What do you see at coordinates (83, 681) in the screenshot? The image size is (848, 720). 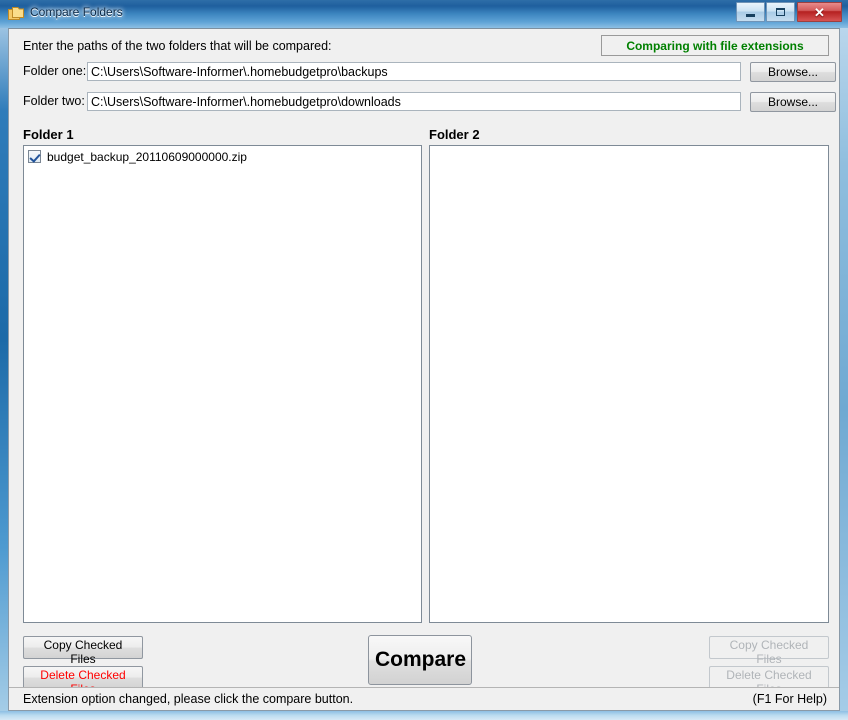 I see `left-delete-checked-files-button: Delete Checked Files` at bounding box center [83, 681].